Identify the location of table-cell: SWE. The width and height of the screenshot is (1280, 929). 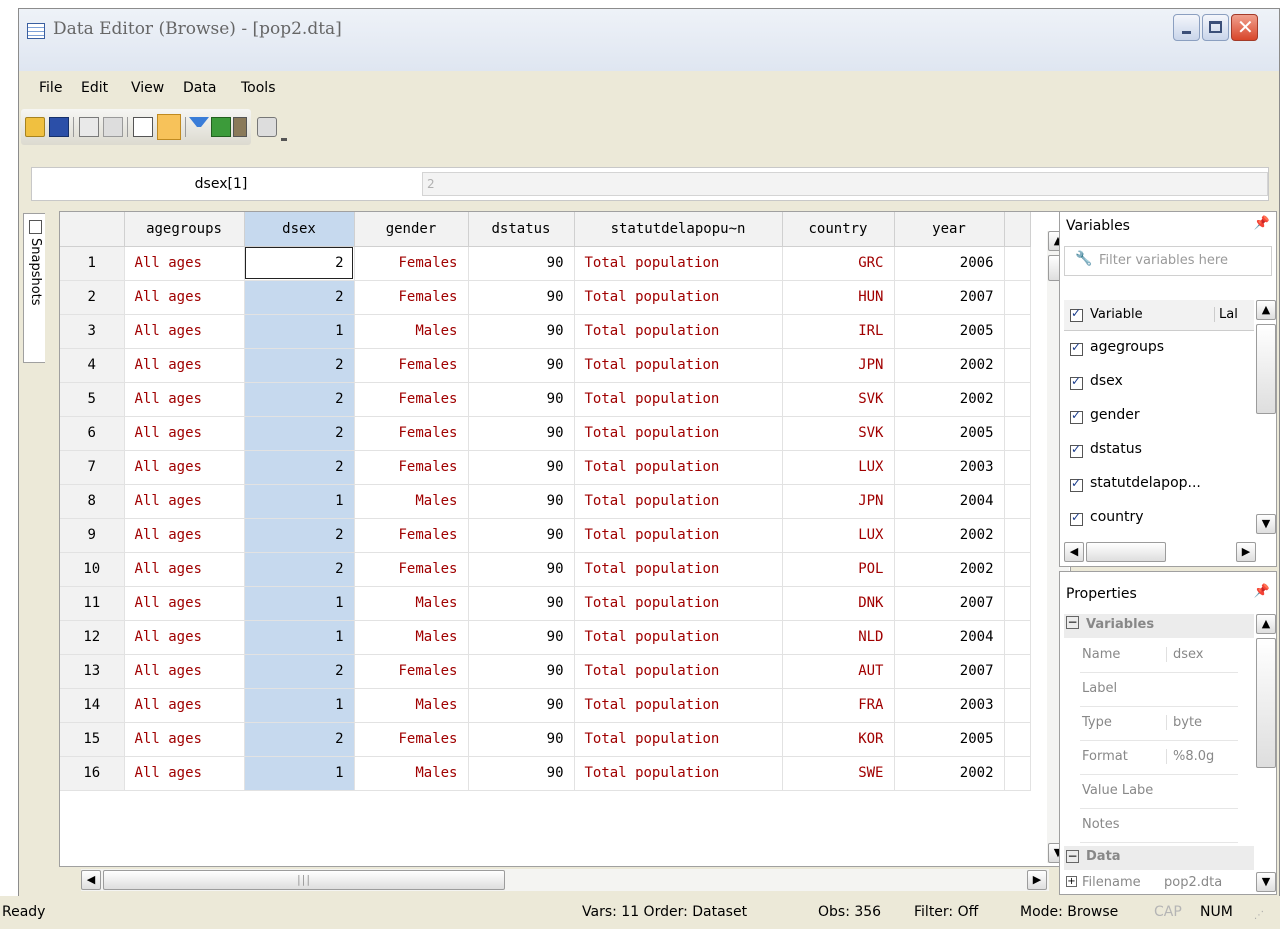
(838, 773).